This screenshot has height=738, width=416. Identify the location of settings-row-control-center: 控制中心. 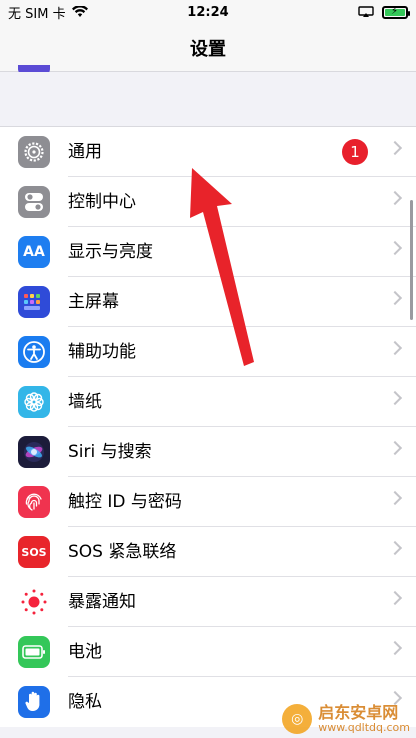
(208, 202).